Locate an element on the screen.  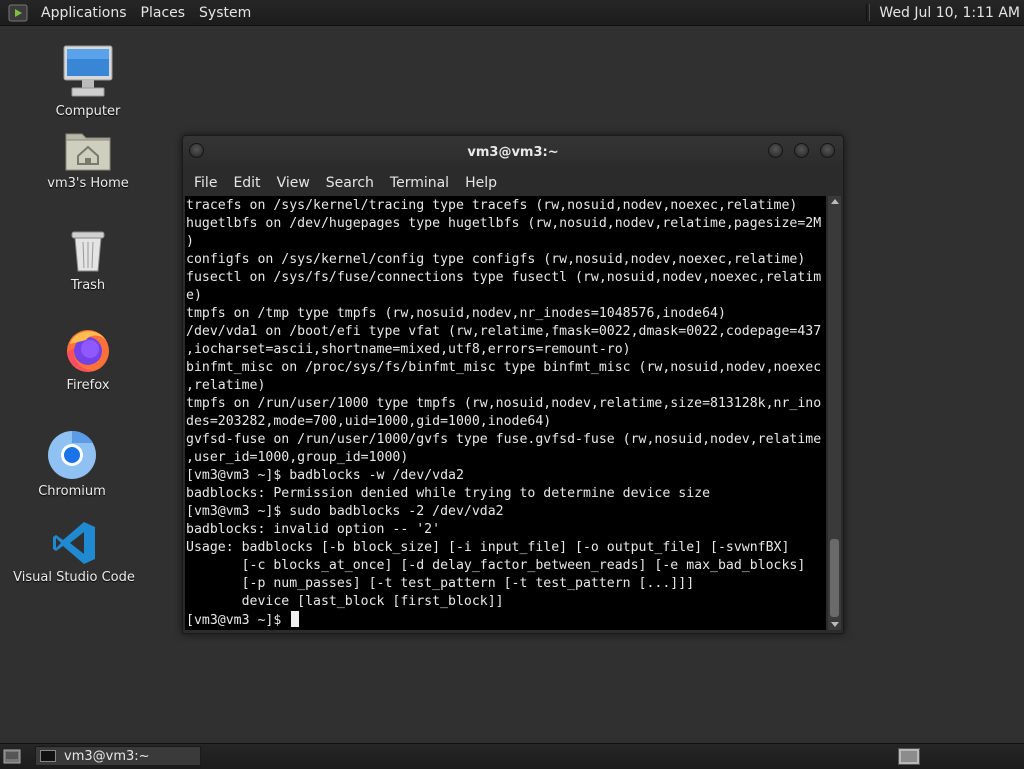
places-menu: Places is located at coordinates (163, 13).